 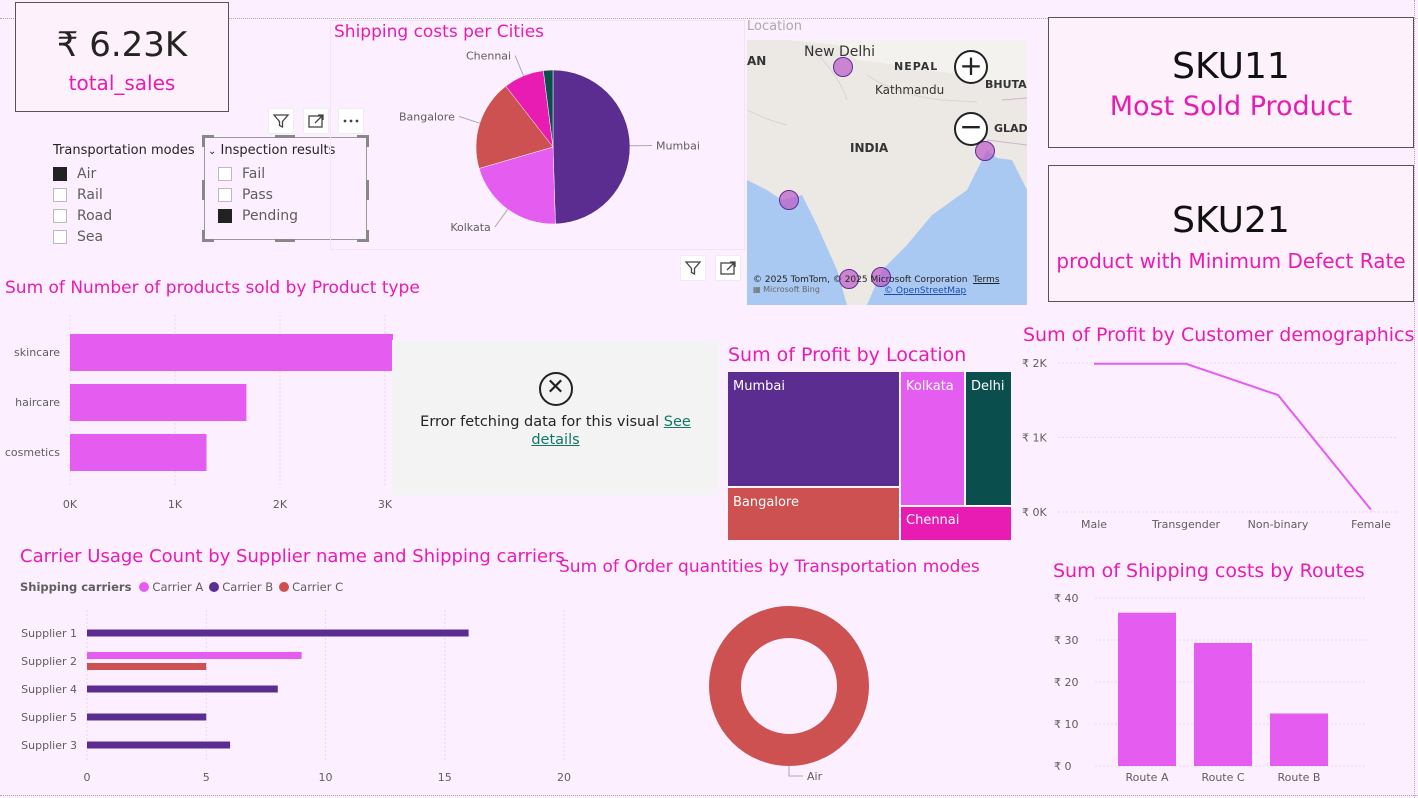 I want to click on legend-item: Carrier B, so click(x=247, y=587).